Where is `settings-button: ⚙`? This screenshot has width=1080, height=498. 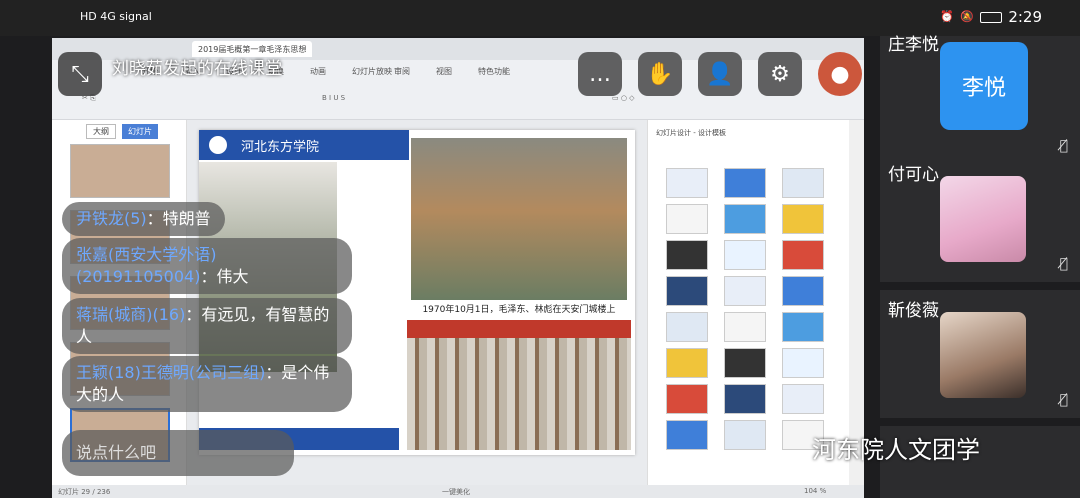 settings-button: ⚙ is located at coordinates (780, 74).